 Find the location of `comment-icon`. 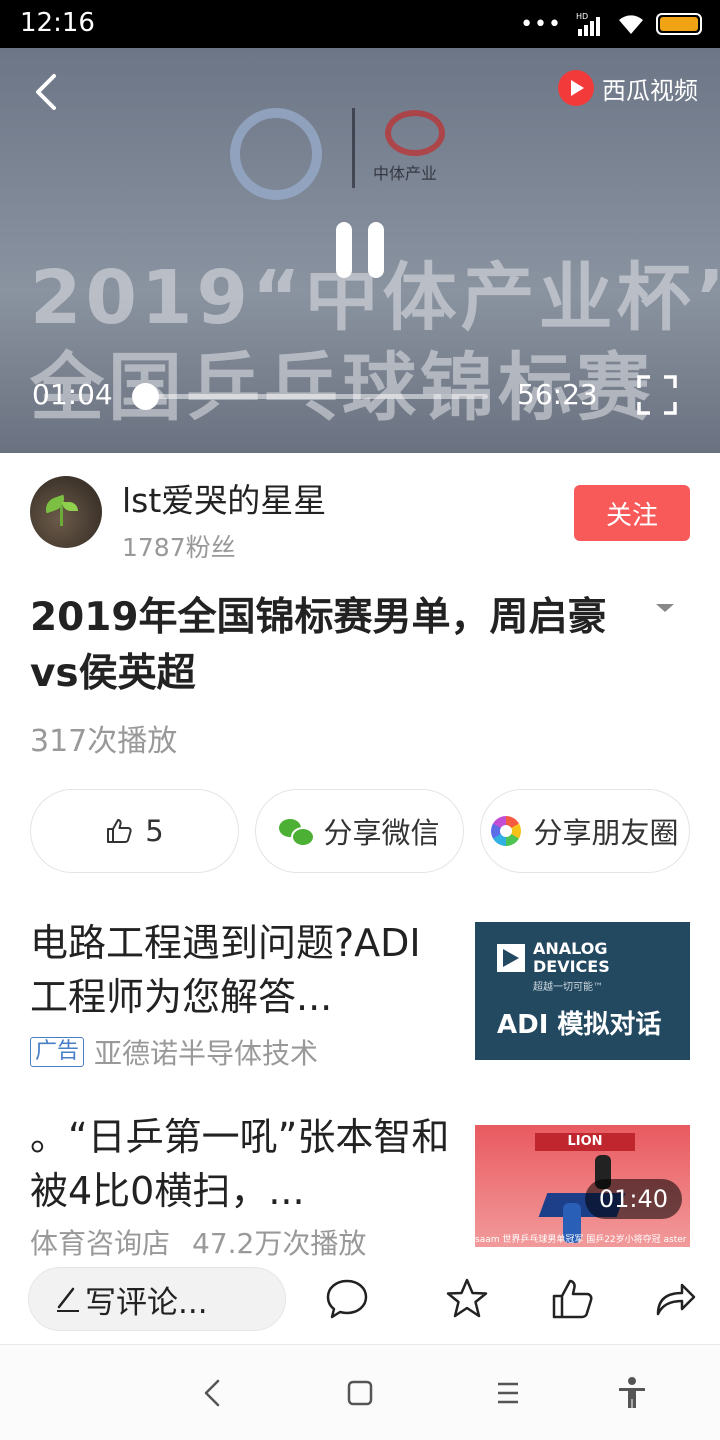

comment-icon is located at coordinates (347, 1299).